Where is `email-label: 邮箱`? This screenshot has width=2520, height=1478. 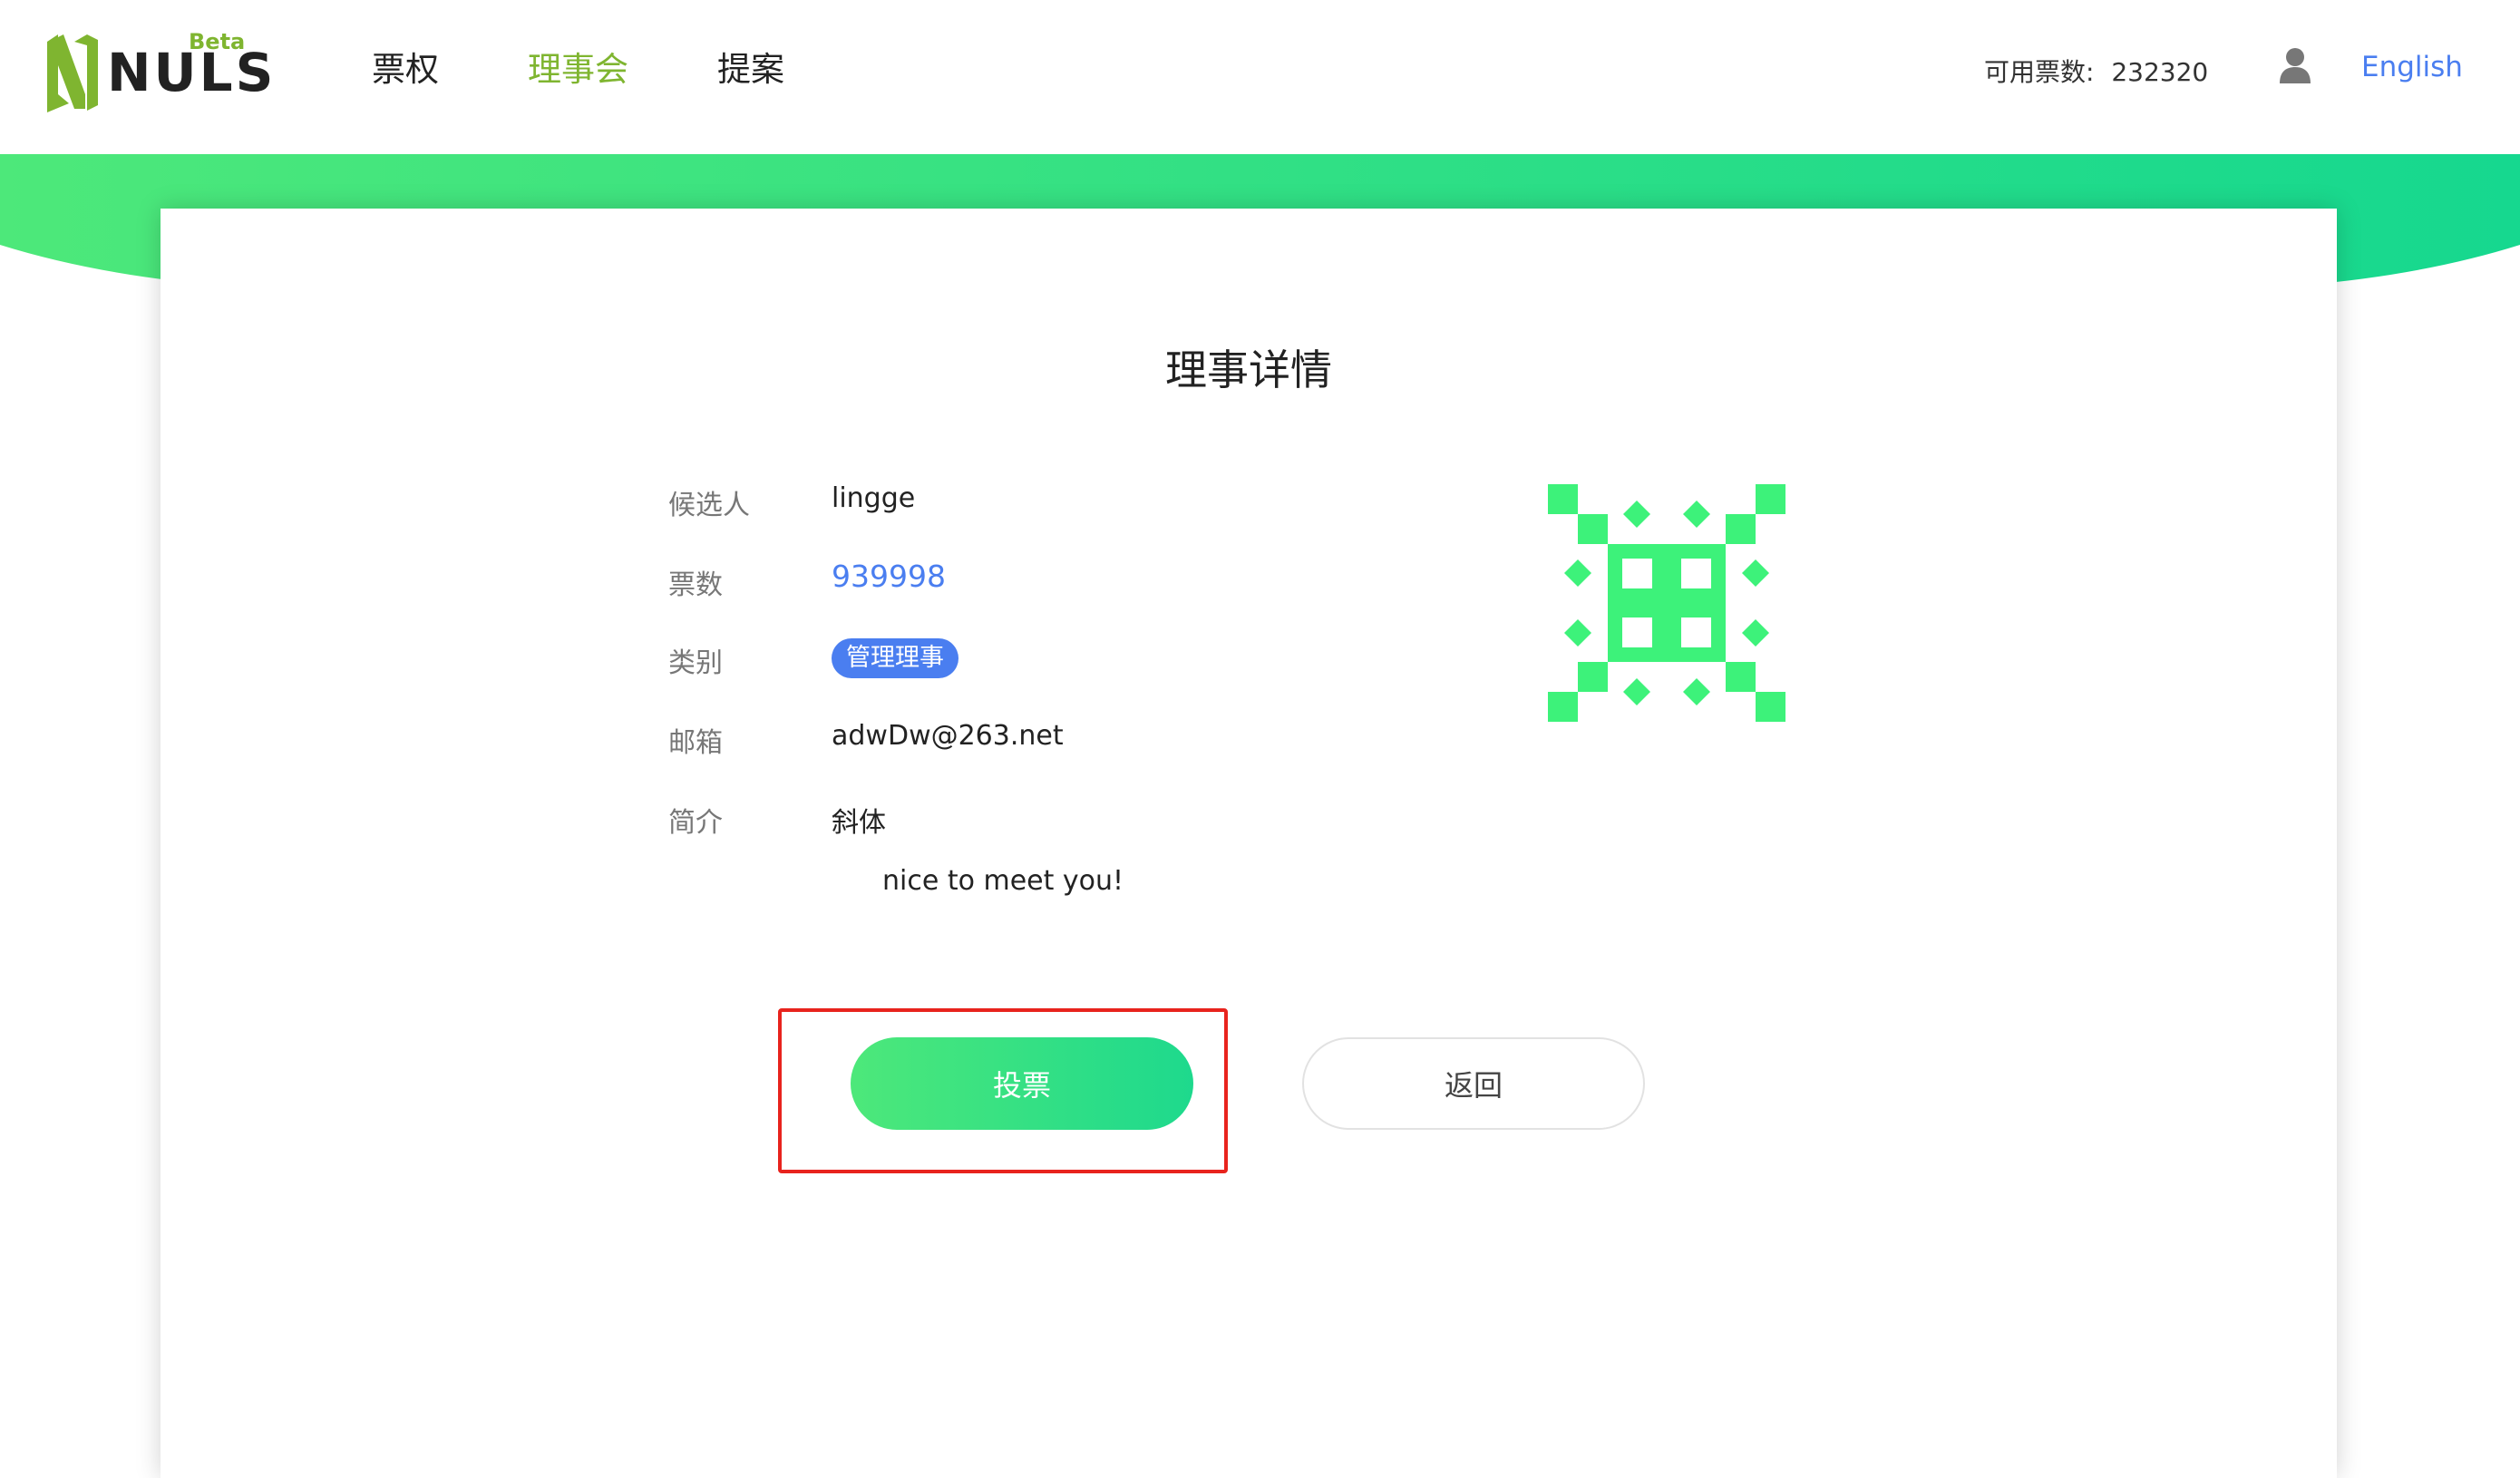 email-label: 邮箱 is located at coordinates (695, 743).